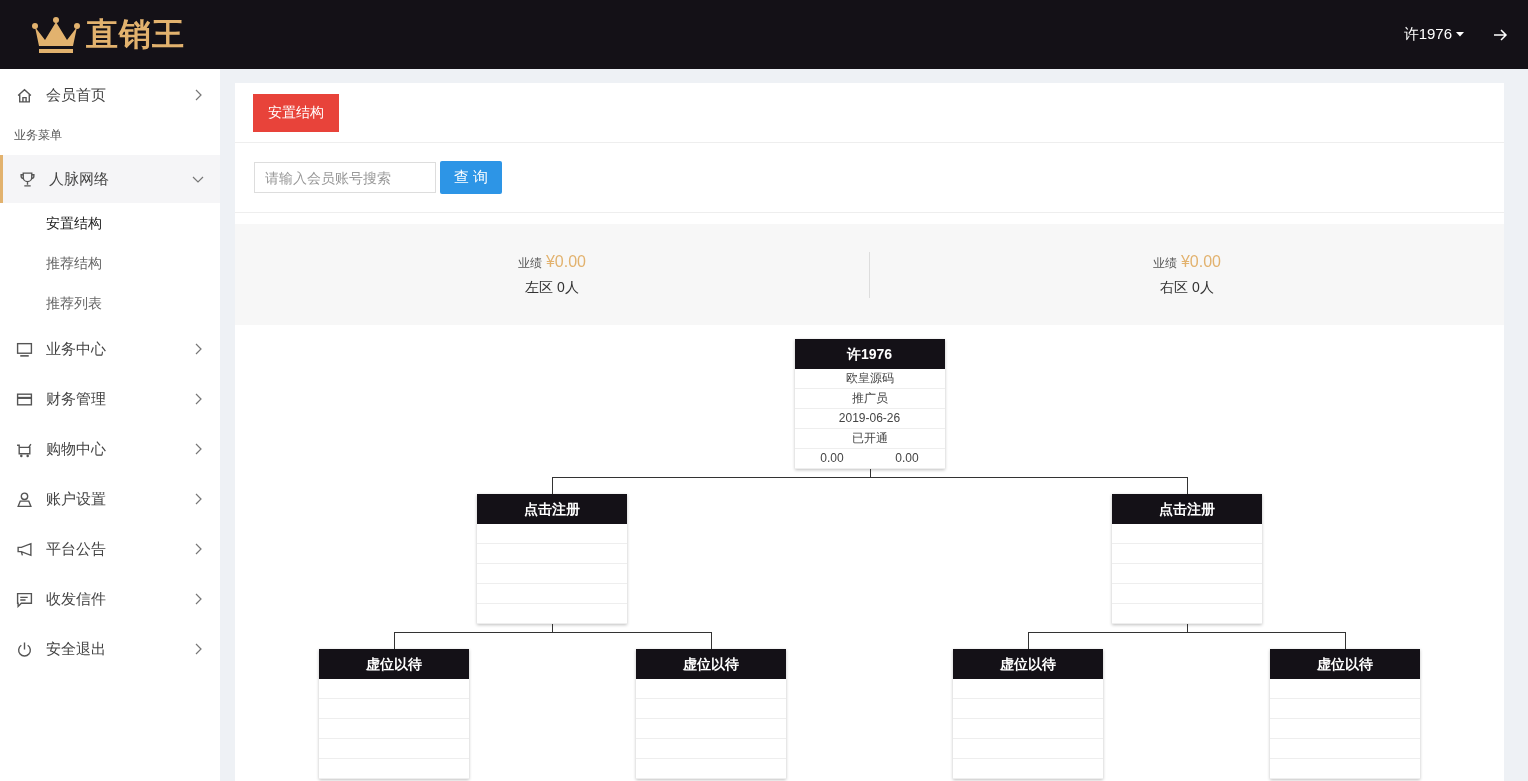 This screenshot has height=781, width=1528. I want to click on trophy-icon, so click(27, 179).